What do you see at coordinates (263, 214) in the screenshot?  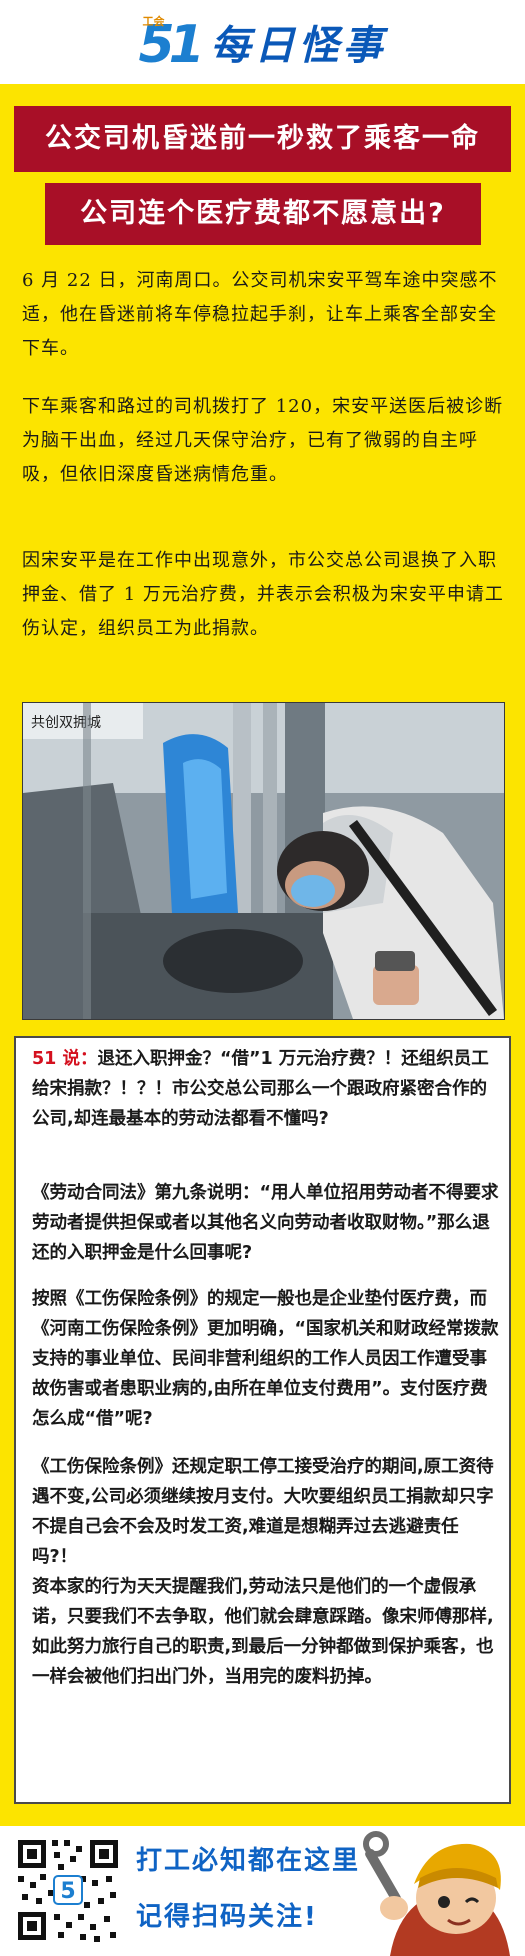 I see `headline-banner-2: 公司连个医疗费都不愿意出?` at bounding box center [263, 214].